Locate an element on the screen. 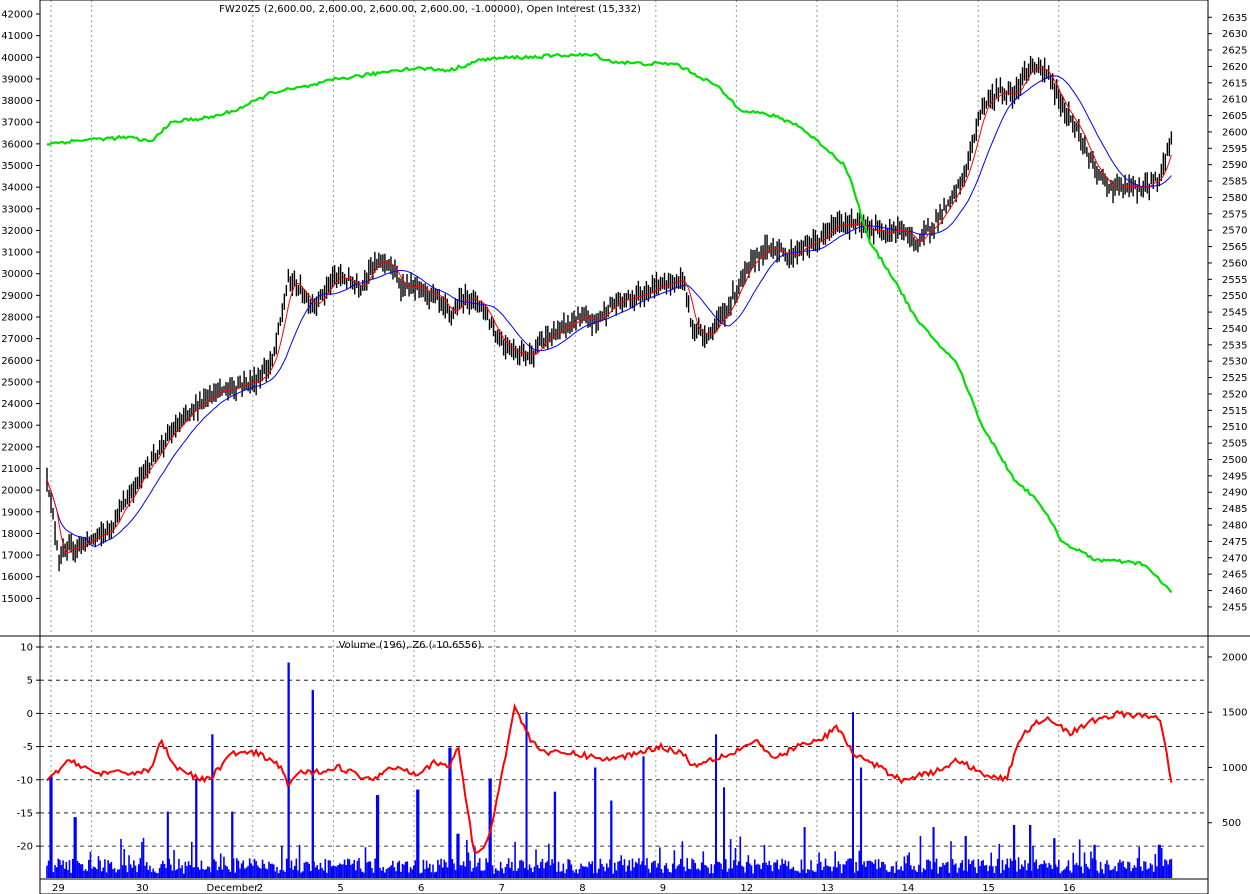 This screenshot has height=894, width=1250. price-tick-label: 2580 is located at coordinates (1234, 198).